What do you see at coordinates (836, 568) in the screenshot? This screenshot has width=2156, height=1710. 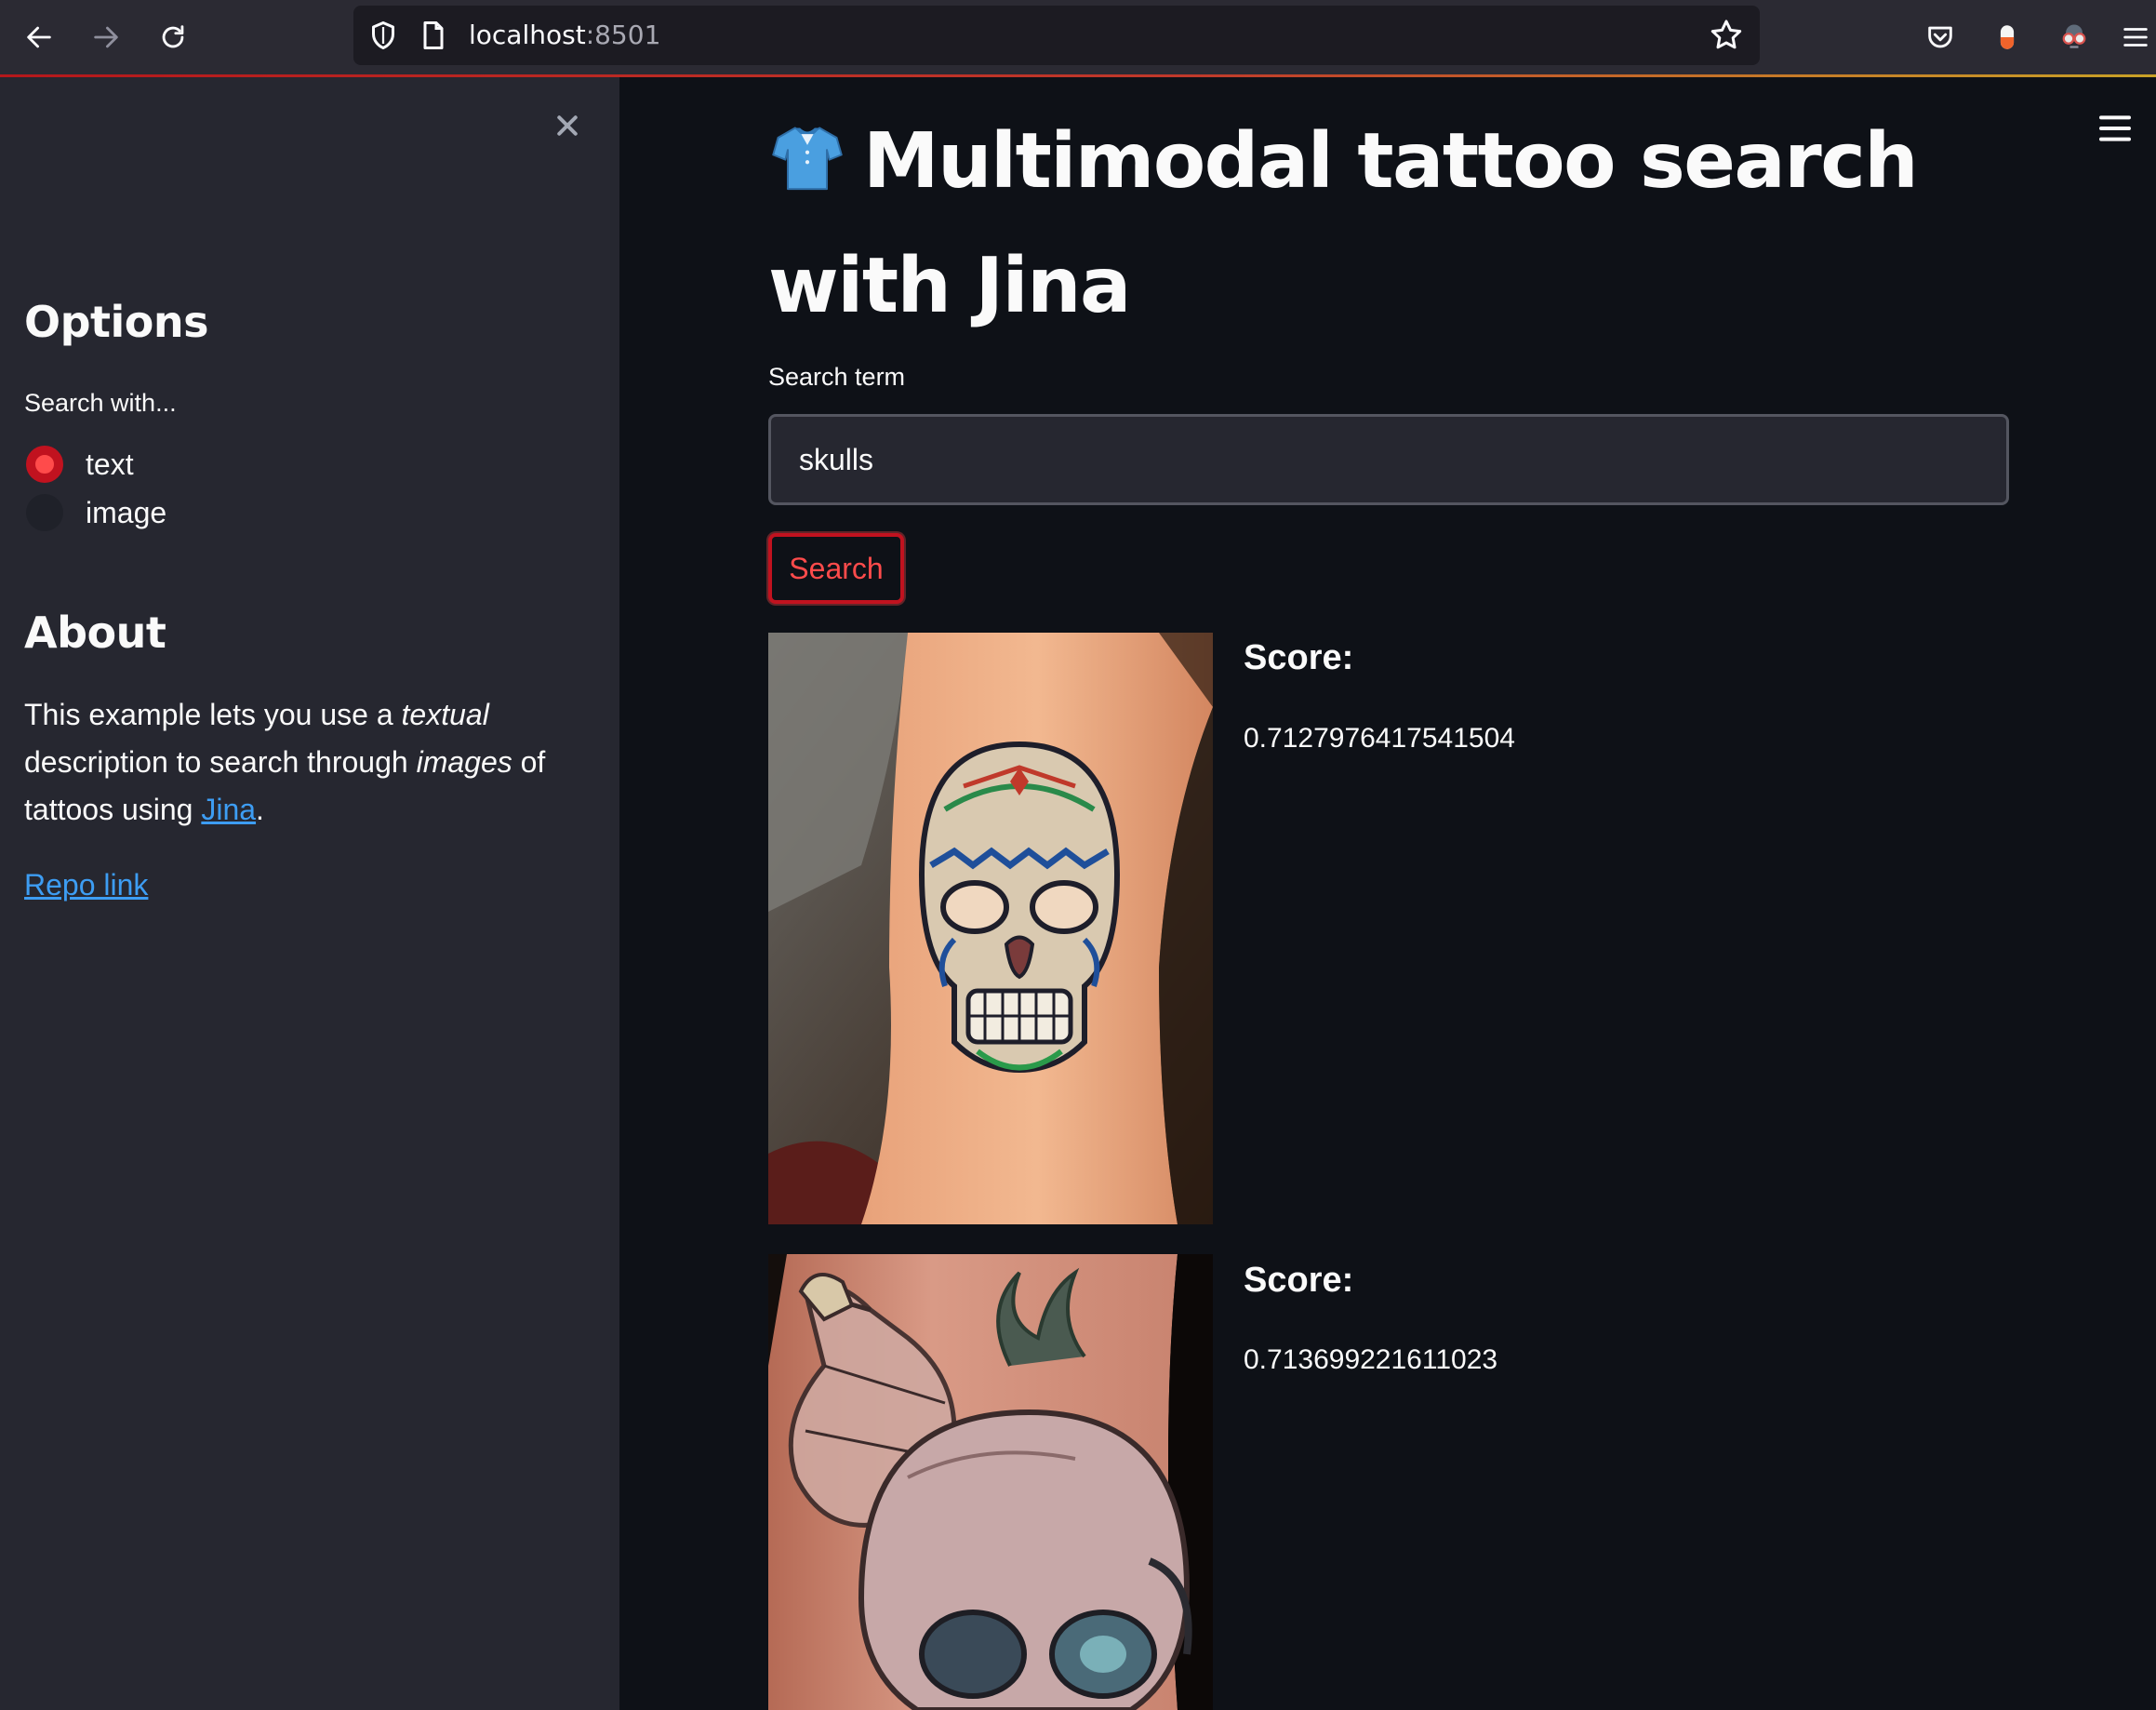 I see `search-button: Search` at bounding box center [836, 568].